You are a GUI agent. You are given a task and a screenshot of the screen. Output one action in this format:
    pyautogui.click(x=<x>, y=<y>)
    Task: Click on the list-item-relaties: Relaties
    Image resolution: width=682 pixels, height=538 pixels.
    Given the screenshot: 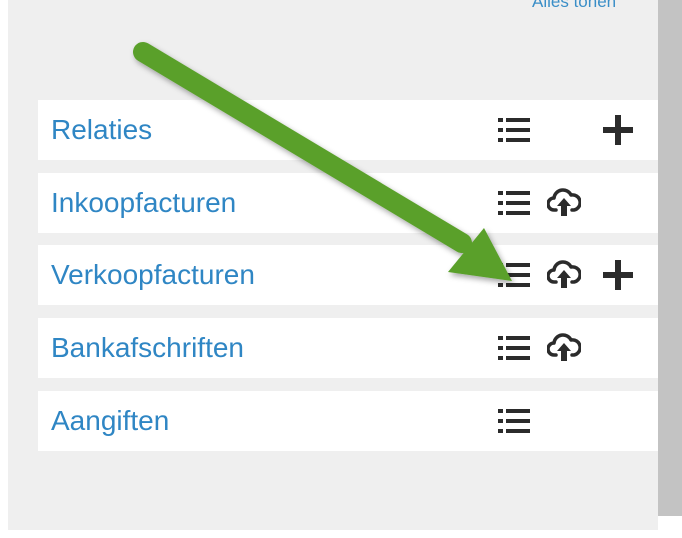 What is the action you would take?
    pyautogui.click(x=348, y=130)
    